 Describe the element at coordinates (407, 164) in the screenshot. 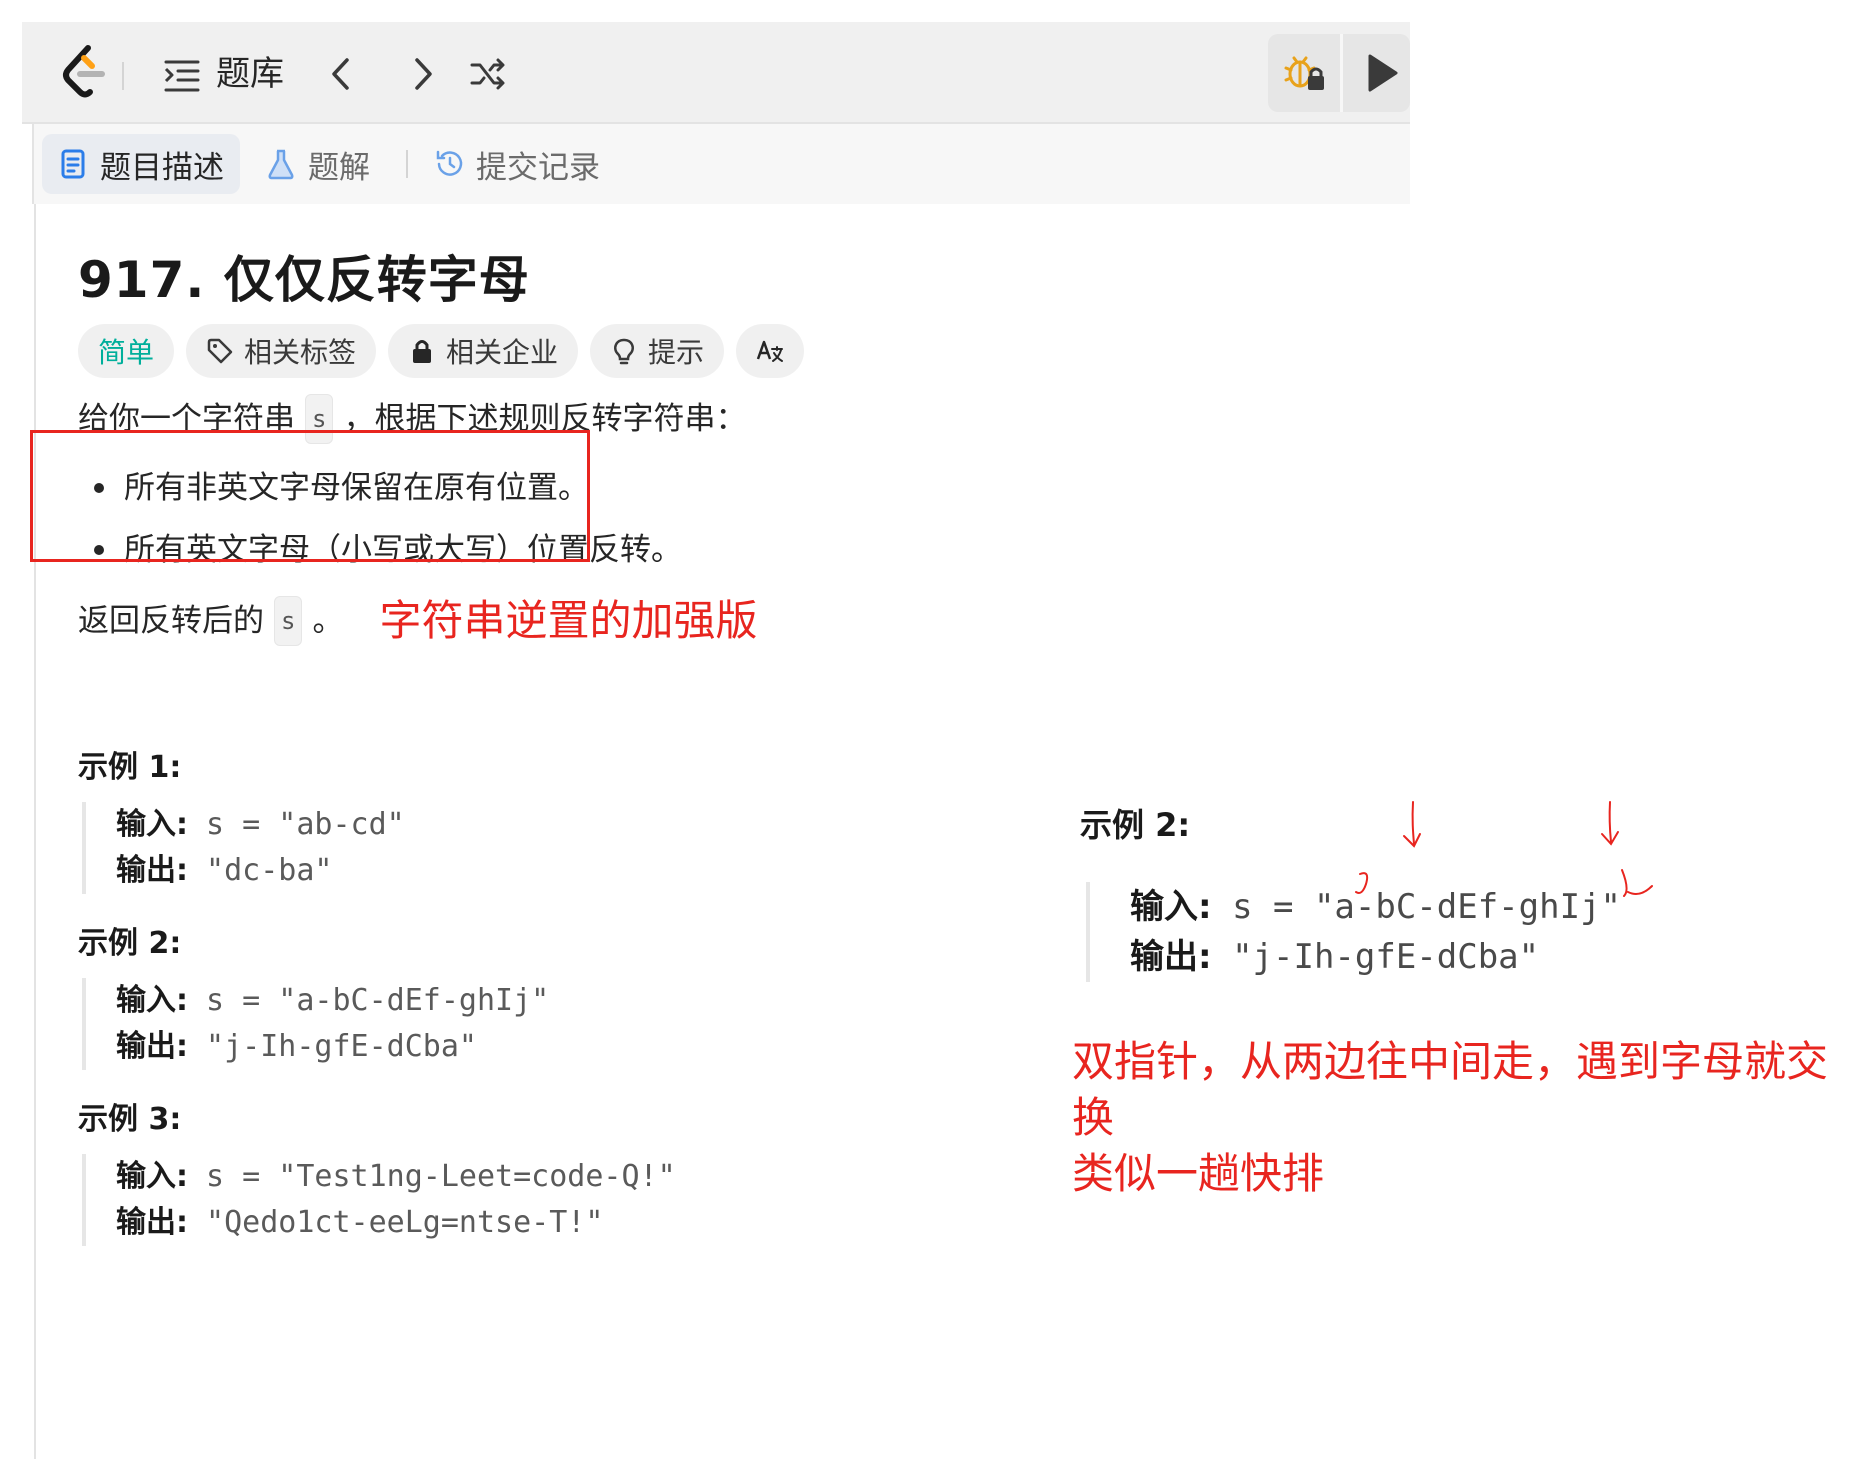

I see `tab-divider` at that location.